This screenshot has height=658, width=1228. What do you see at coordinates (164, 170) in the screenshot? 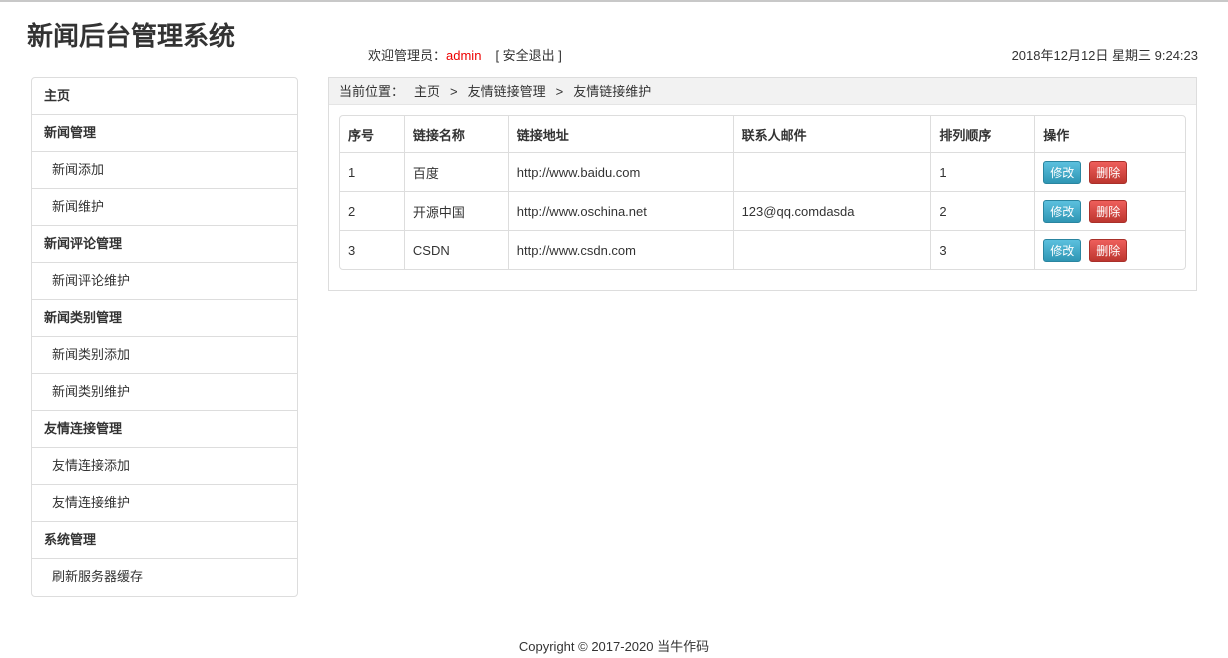
I see `sidebar-item: 新闻添加` at bounding box center [164, 170].